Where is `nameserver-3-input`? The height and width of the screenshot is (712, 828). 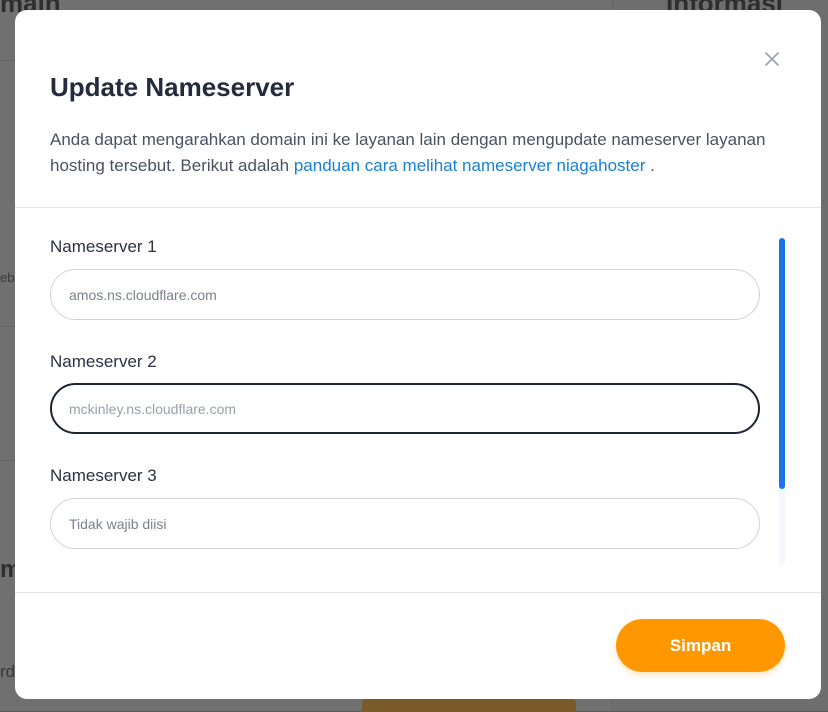 nameserver-3-input is located at coordinates (405, 523).